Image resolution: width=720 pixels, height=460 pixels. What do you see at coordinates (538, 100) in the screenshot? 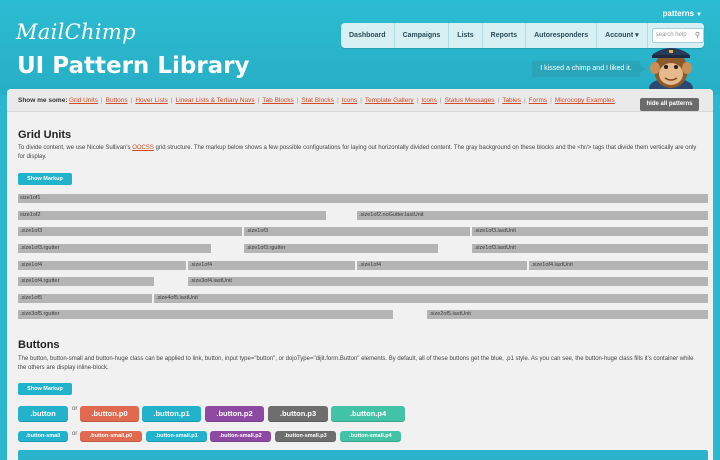
I see `link-forms: Forms` at bounding box center [538, 100].